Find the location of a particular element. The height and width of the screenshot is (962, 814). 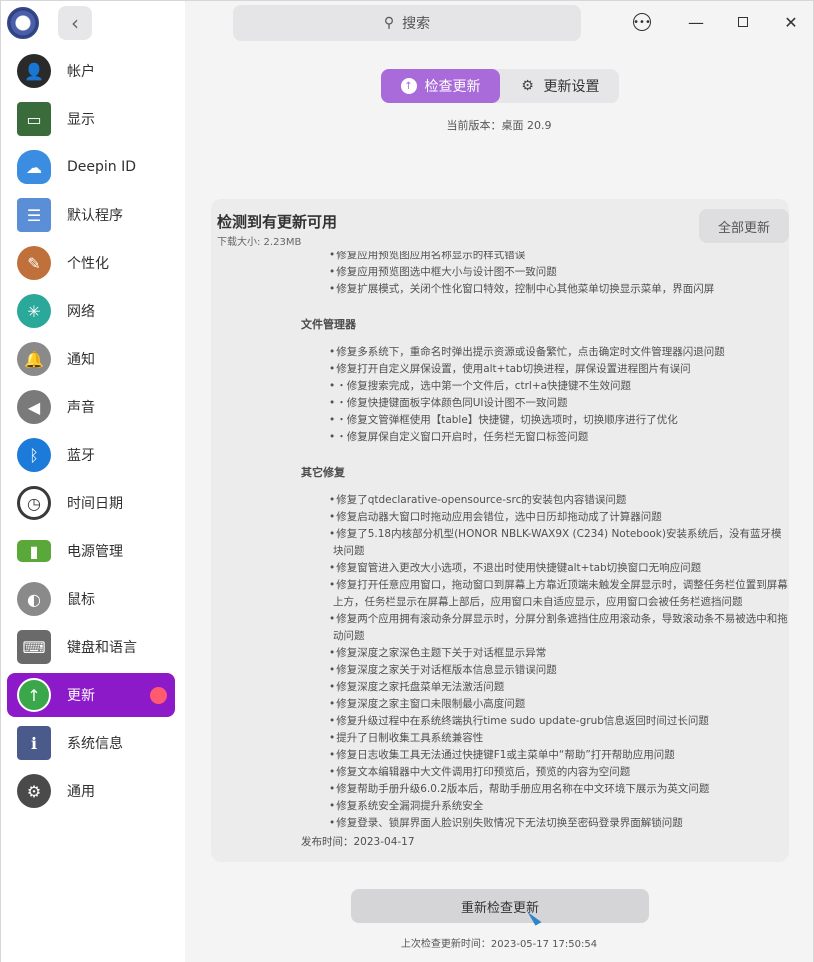

sidebar-item-update: ↑ 更新 is located at coordinates (91, 695).